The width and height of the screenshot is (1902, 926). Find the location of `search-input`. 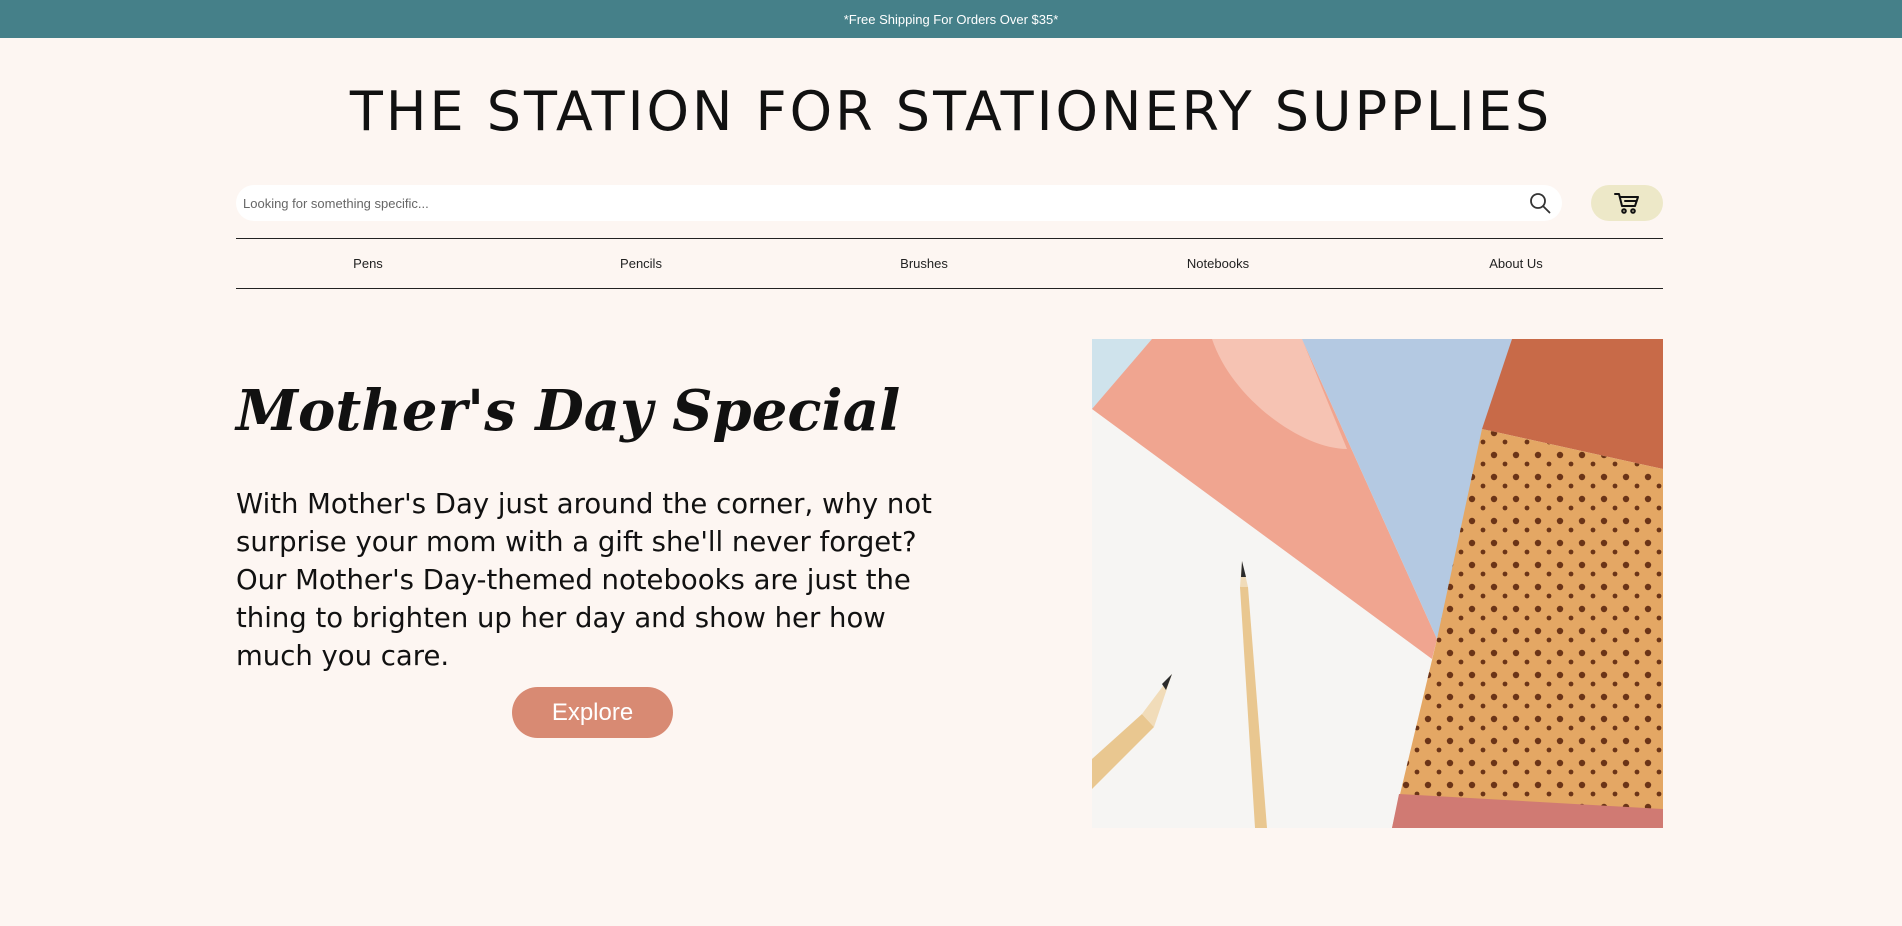

search-input is located at coordinates (879, 203).